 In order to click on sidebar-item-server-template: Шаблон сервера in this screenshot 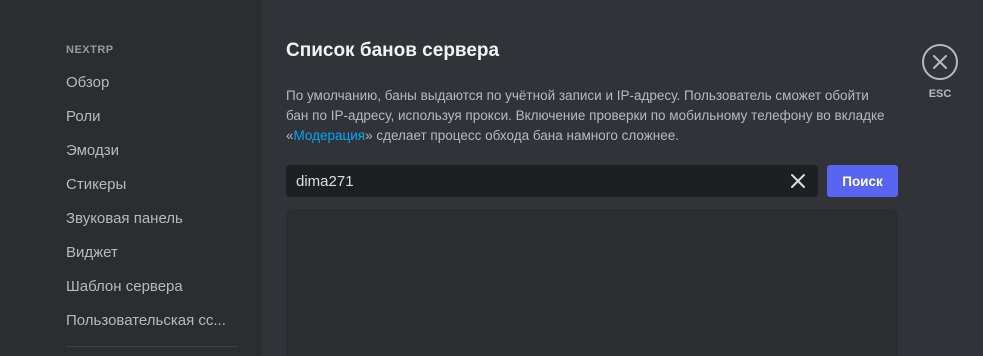, I will do `click(148, 286)`.